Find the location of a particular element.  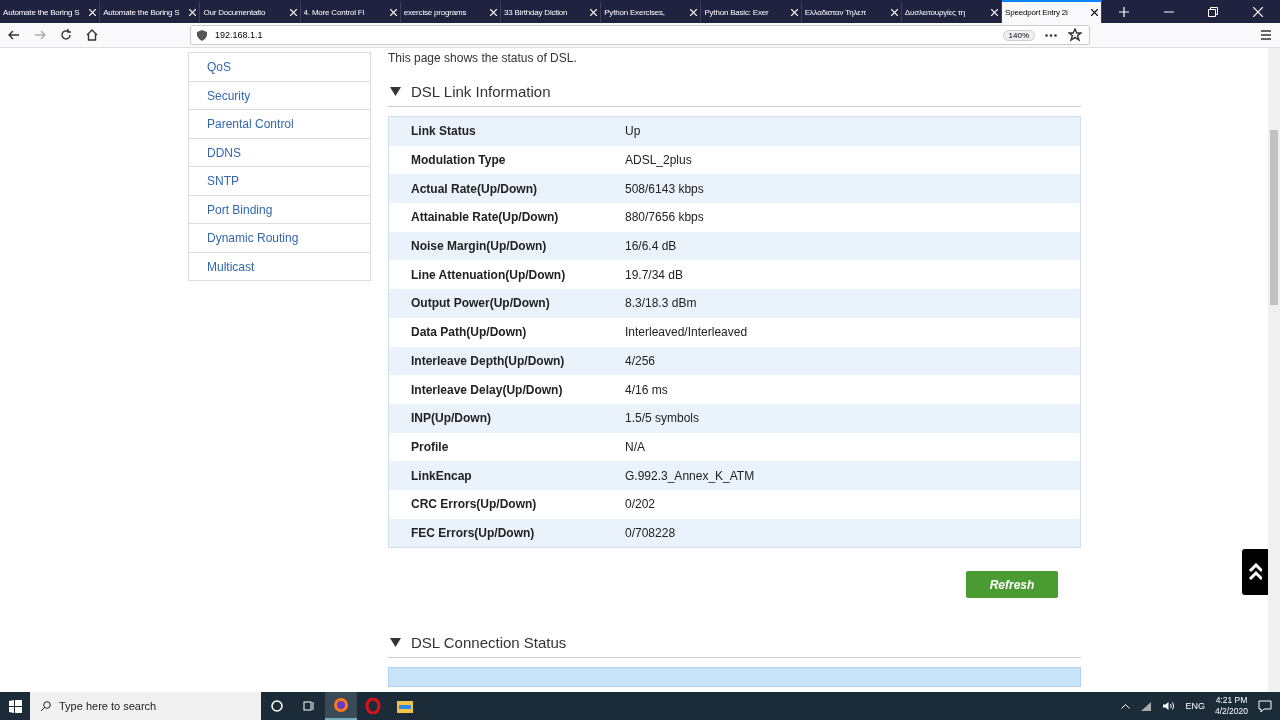

back-icon is located at coordinates (14, 35).